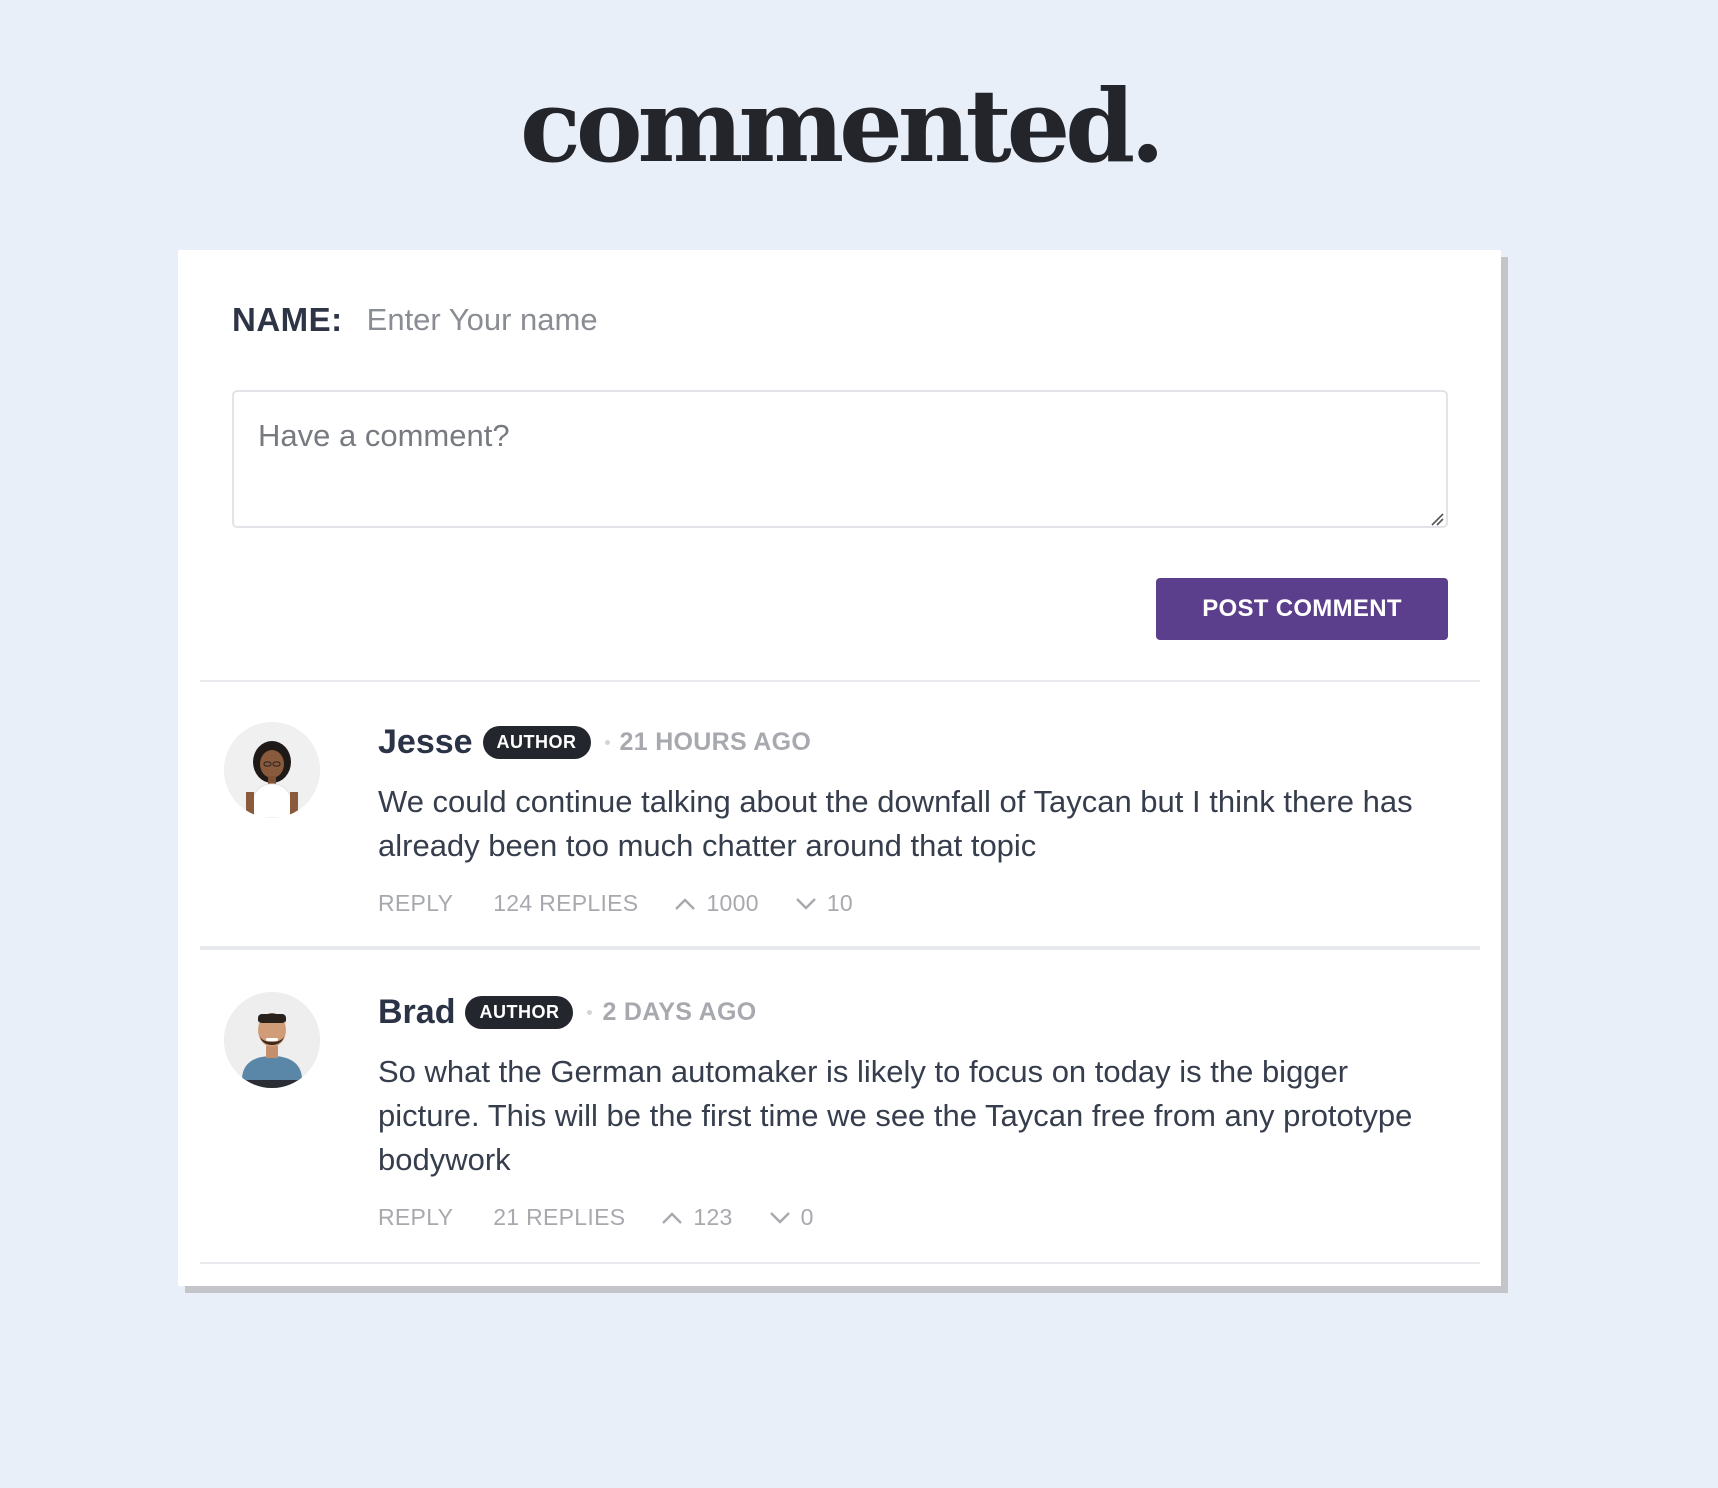 The height and width of the screenshot is (1488, 1718). I want to click on upvote-button: 1000, so click(716, 903).